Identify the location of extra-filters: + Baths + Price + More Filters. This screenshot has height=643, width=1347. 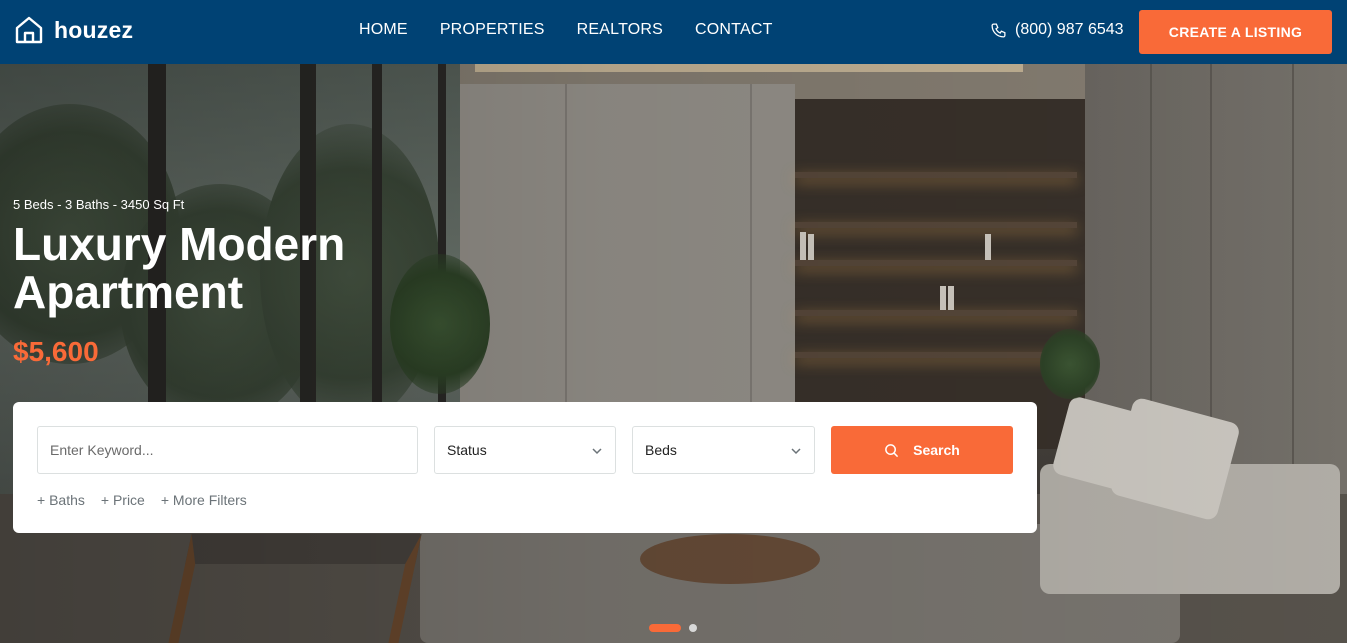
(142, 500).